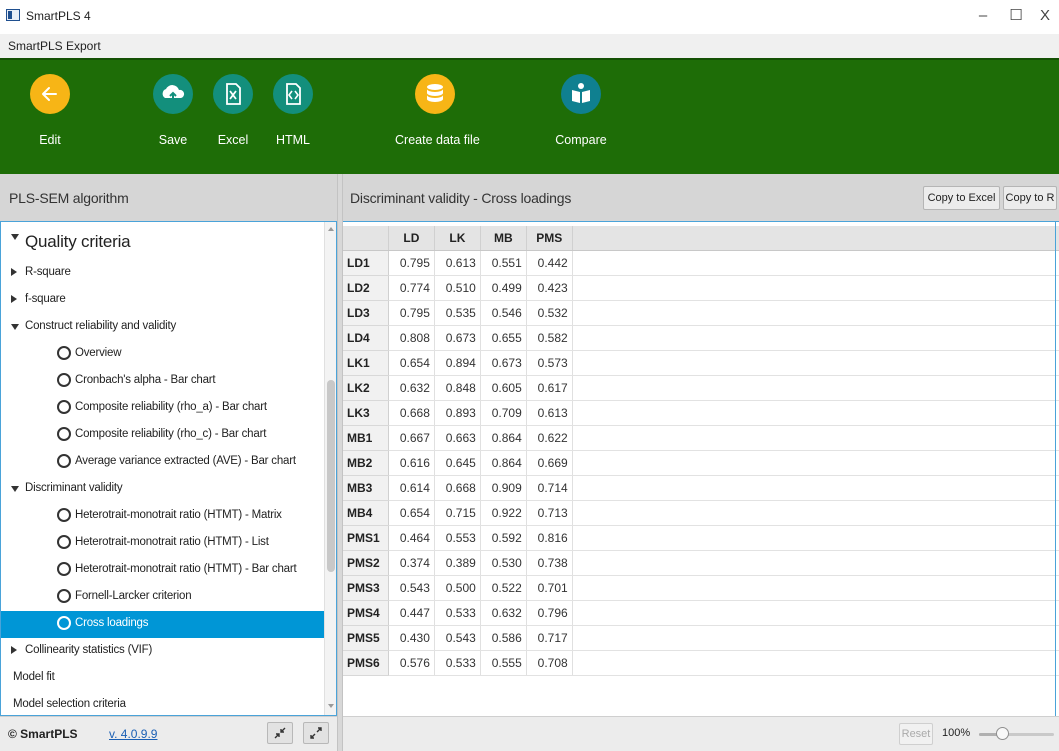 The height and width of the screenshot is (751, 1059). I want to click on collapse-all-button, so click(280, 733).